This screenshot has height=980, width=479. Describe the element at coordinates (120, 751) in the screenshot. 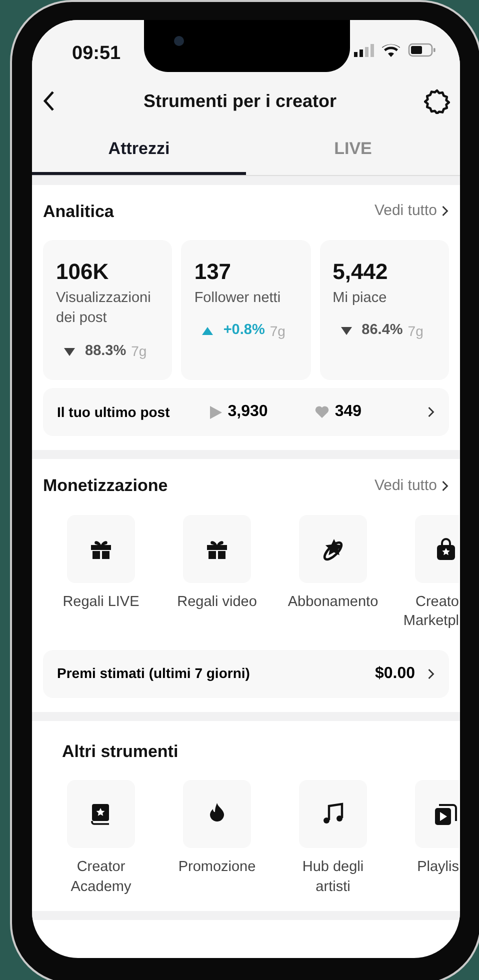

I see `section-title: Altri strumenti` at that location.